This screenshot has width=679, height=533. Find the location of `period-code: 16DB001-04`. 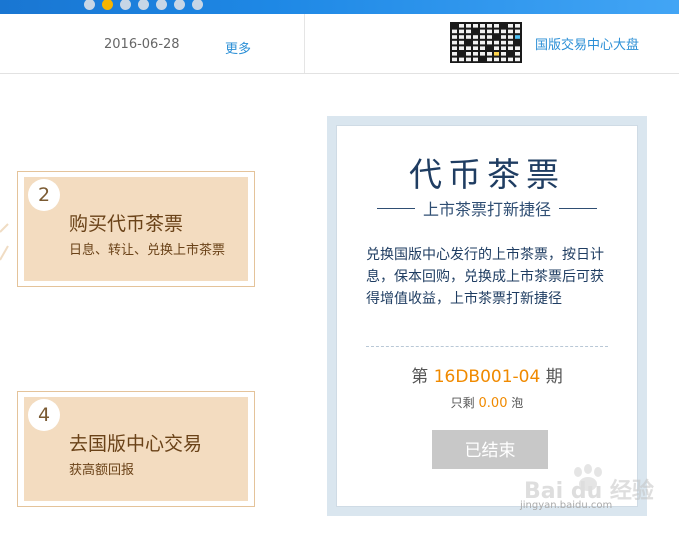

period-code: 16DB001-04 is located at coordinates (487, 377).